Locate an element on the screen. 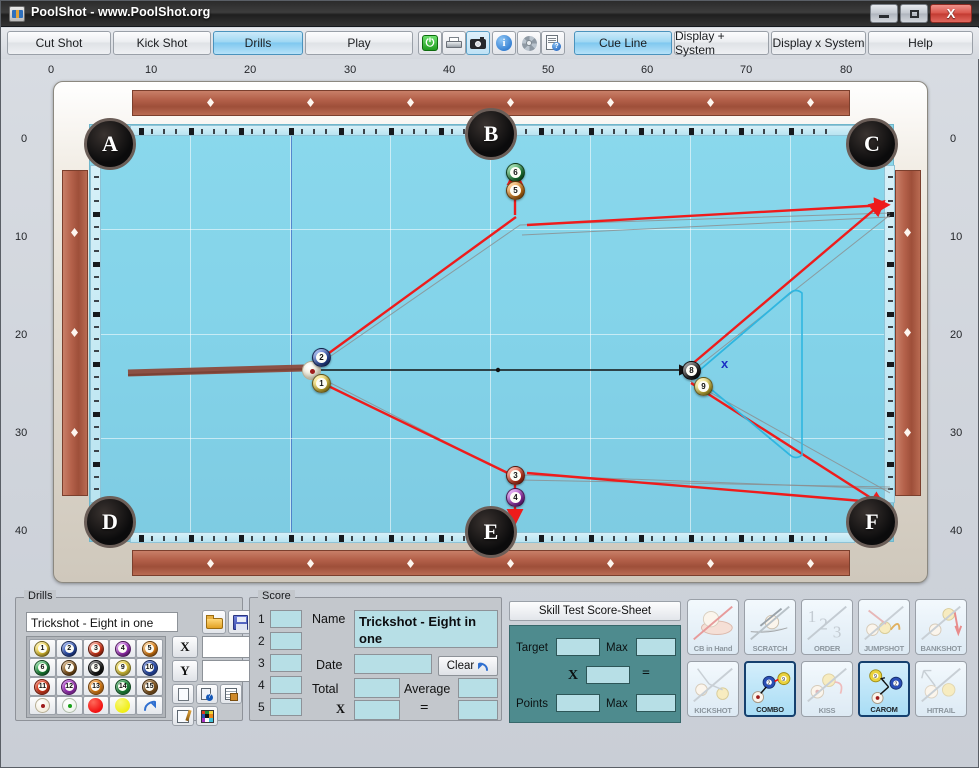 This screenshot has width=979, height=768. score-average-input is located at coordinates (478, 688).